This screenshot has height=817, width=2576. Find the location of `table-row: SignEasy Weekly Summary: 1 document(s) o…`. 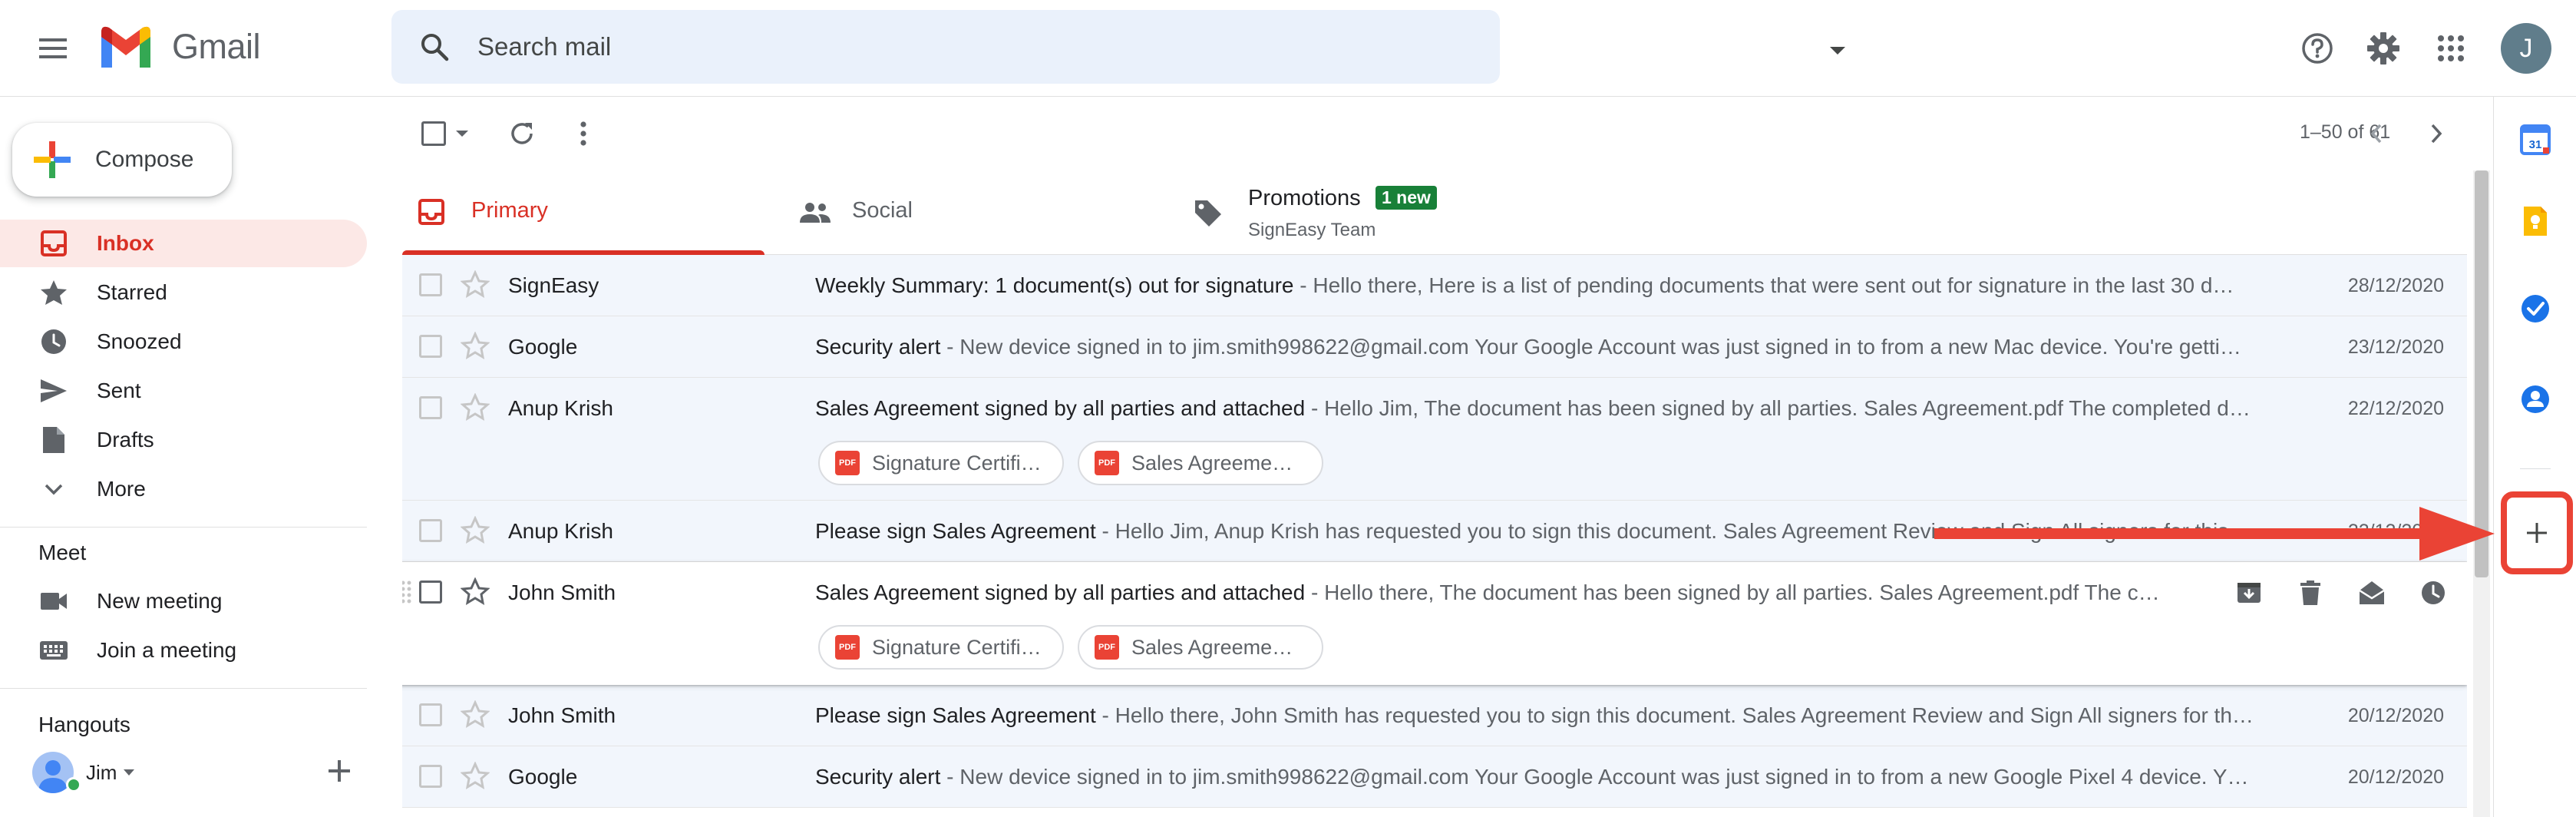

table-row: SignEasy Weekly Summary: 1 document(s) o… is located at coordinates (1434, 286).